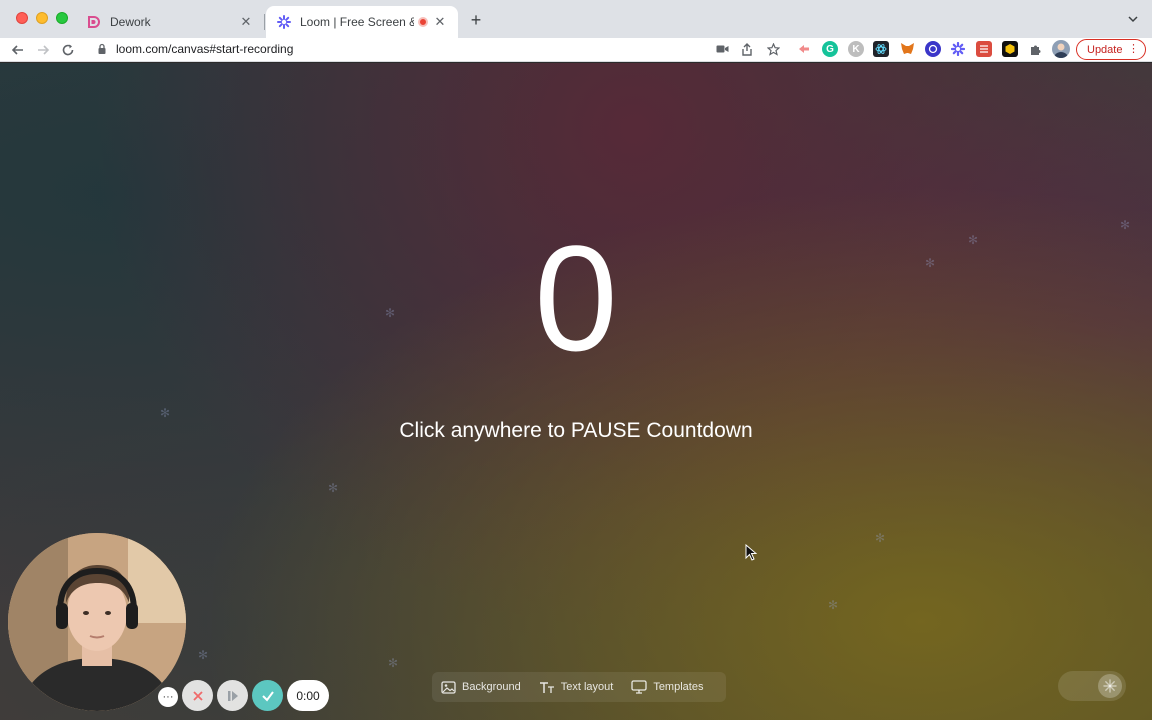 The height and width of the screenshot is (720, 1152). I want to click on templates-label: Templates, so click(678, 687).